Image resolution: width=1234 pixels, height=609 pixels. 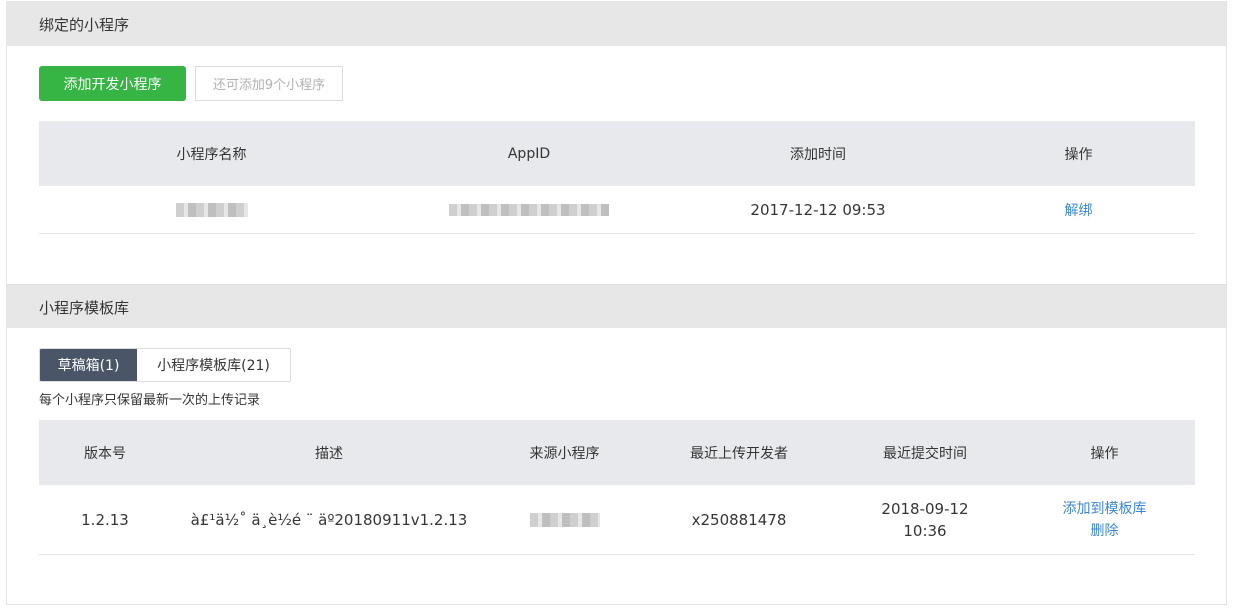 I want to click on developer: x250881478, so click(x=739, y=519).